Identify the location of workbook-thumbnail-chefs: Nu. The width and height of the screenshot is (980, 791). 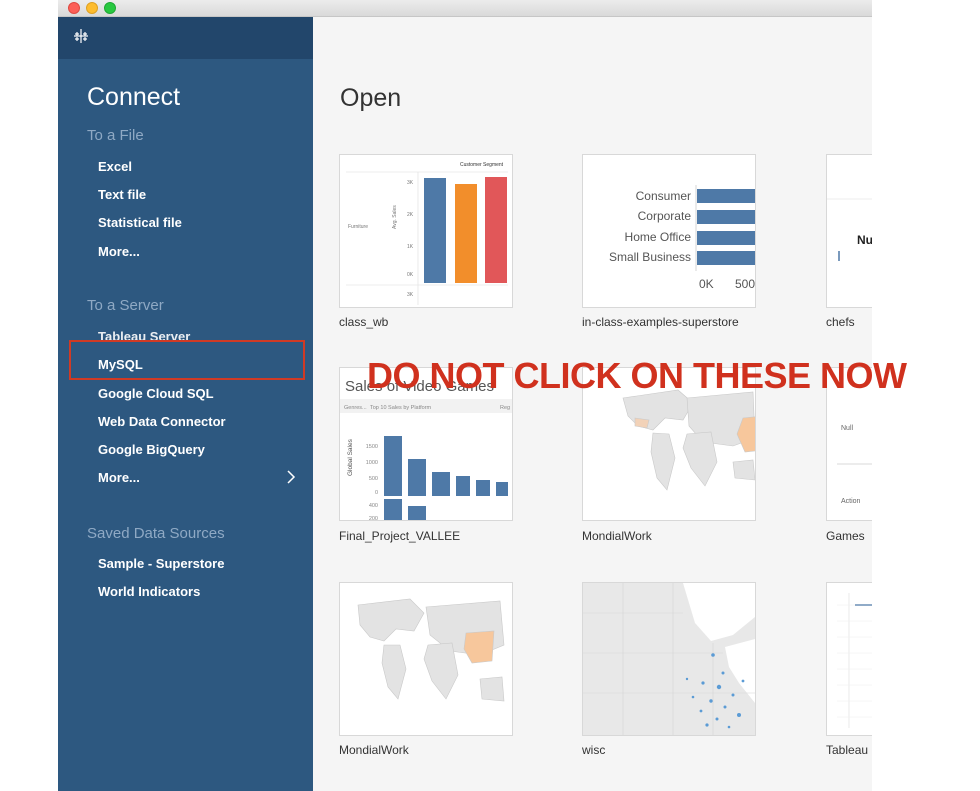
(849, 231).